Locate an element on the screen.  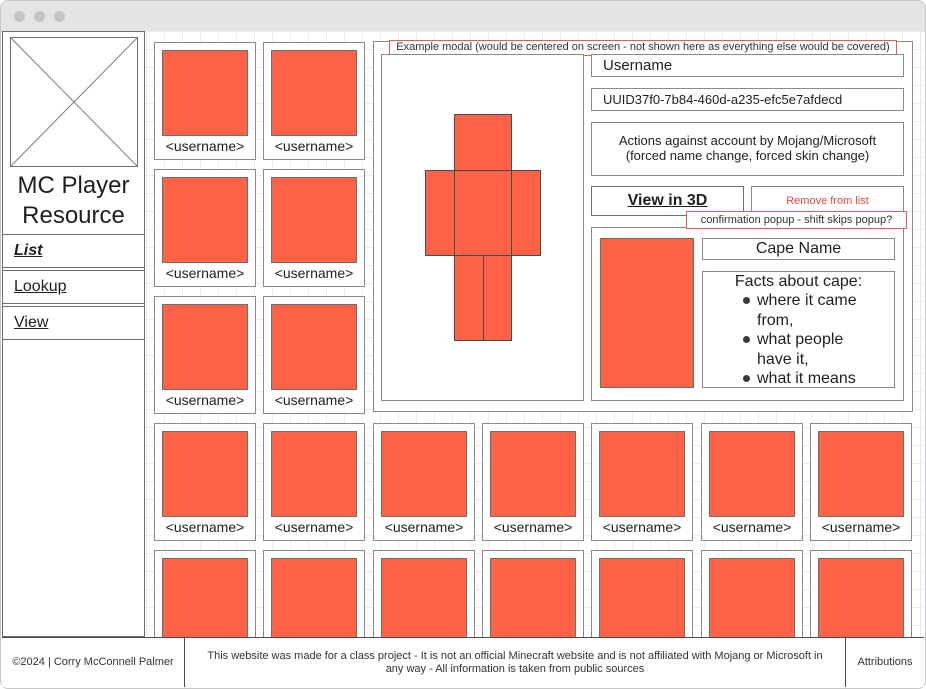
logo-image-placeholder is located at coordinates (74, 102).